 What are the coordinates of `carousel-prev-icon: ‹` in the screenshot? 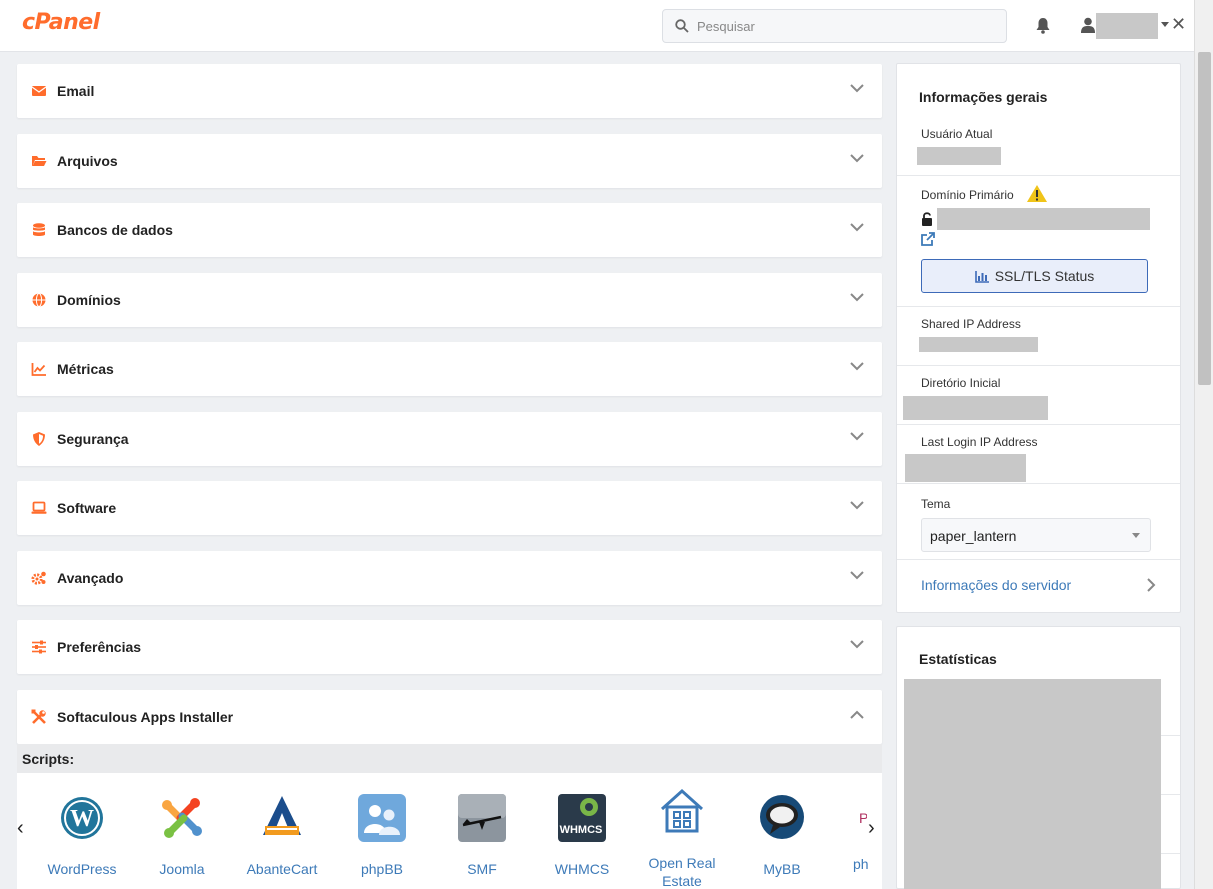 It's located at (20, 828).